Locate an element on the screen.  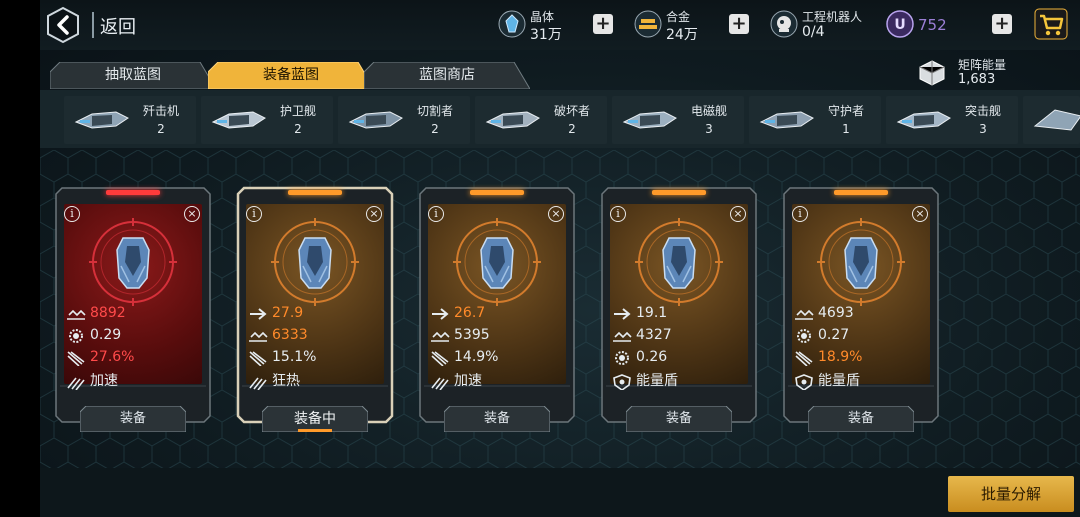
card-stat-value: 14.9% is located at coordinates (476, 357).